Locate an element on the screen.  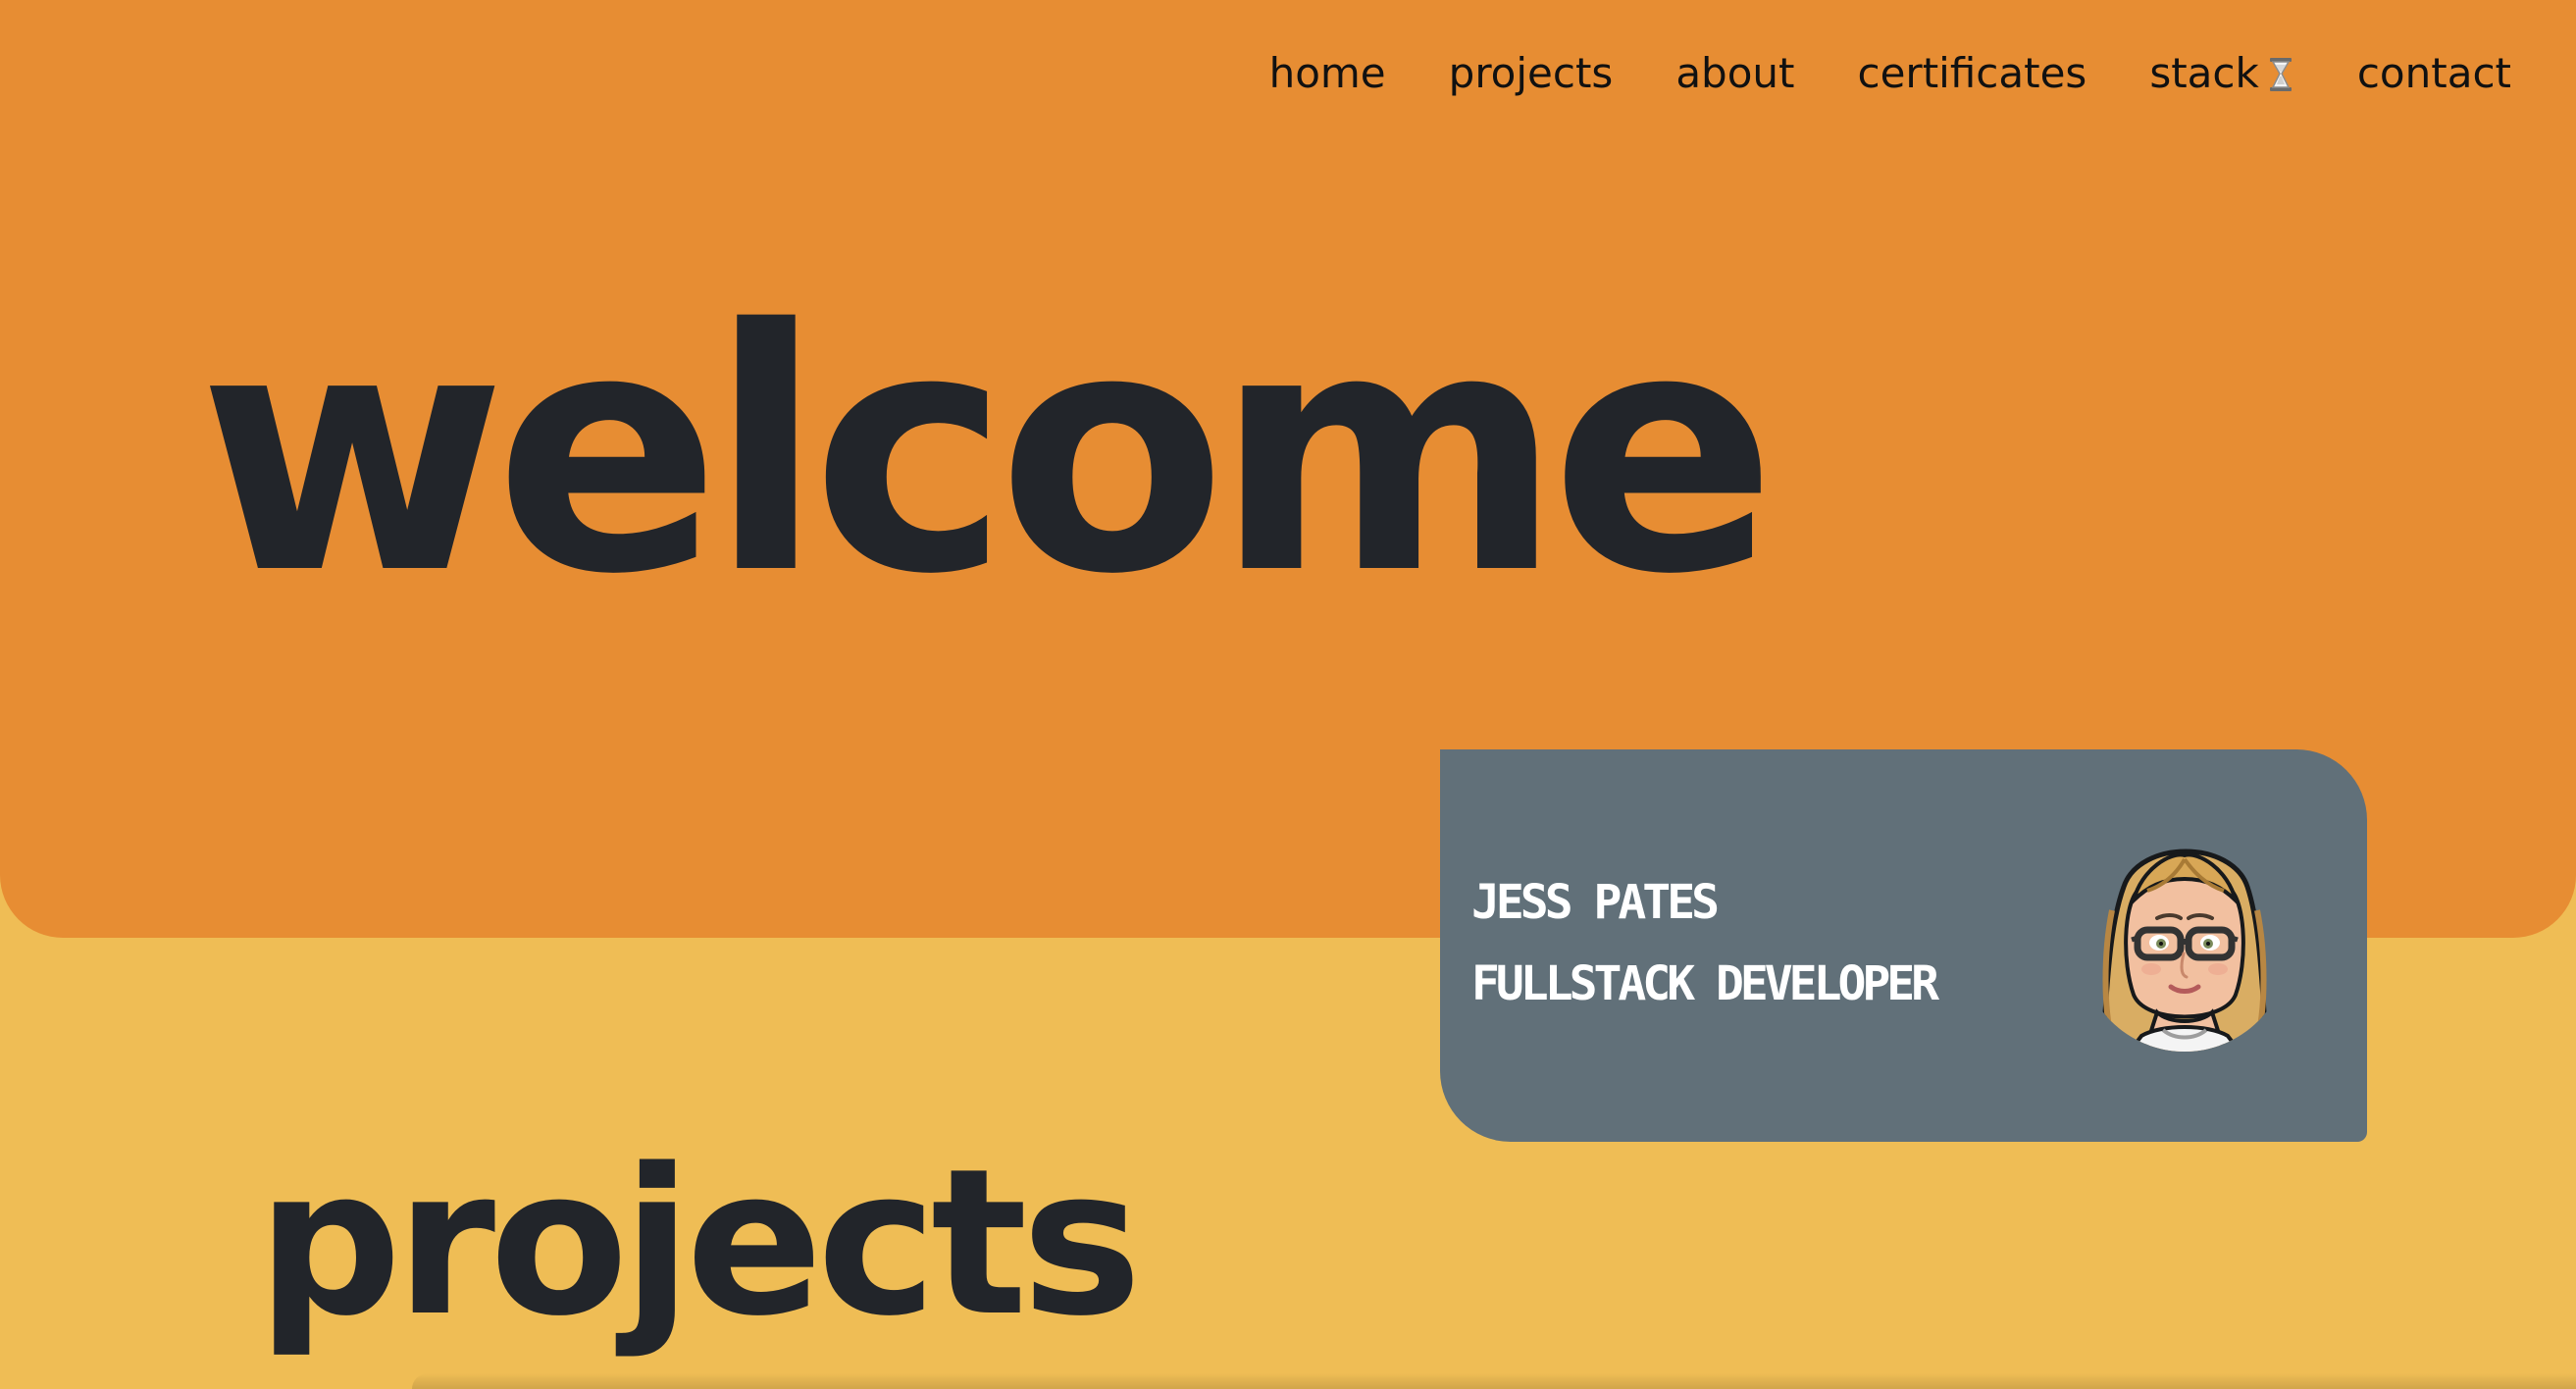
profile-card: JESS PATES FULLSTACK DEVELOPER is located at coordinates (1903, 946).